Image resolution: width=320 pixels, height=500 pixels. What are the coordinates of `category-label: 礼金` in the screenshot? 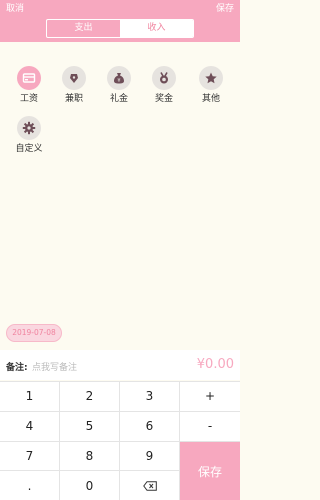 It's located at (118, 99).